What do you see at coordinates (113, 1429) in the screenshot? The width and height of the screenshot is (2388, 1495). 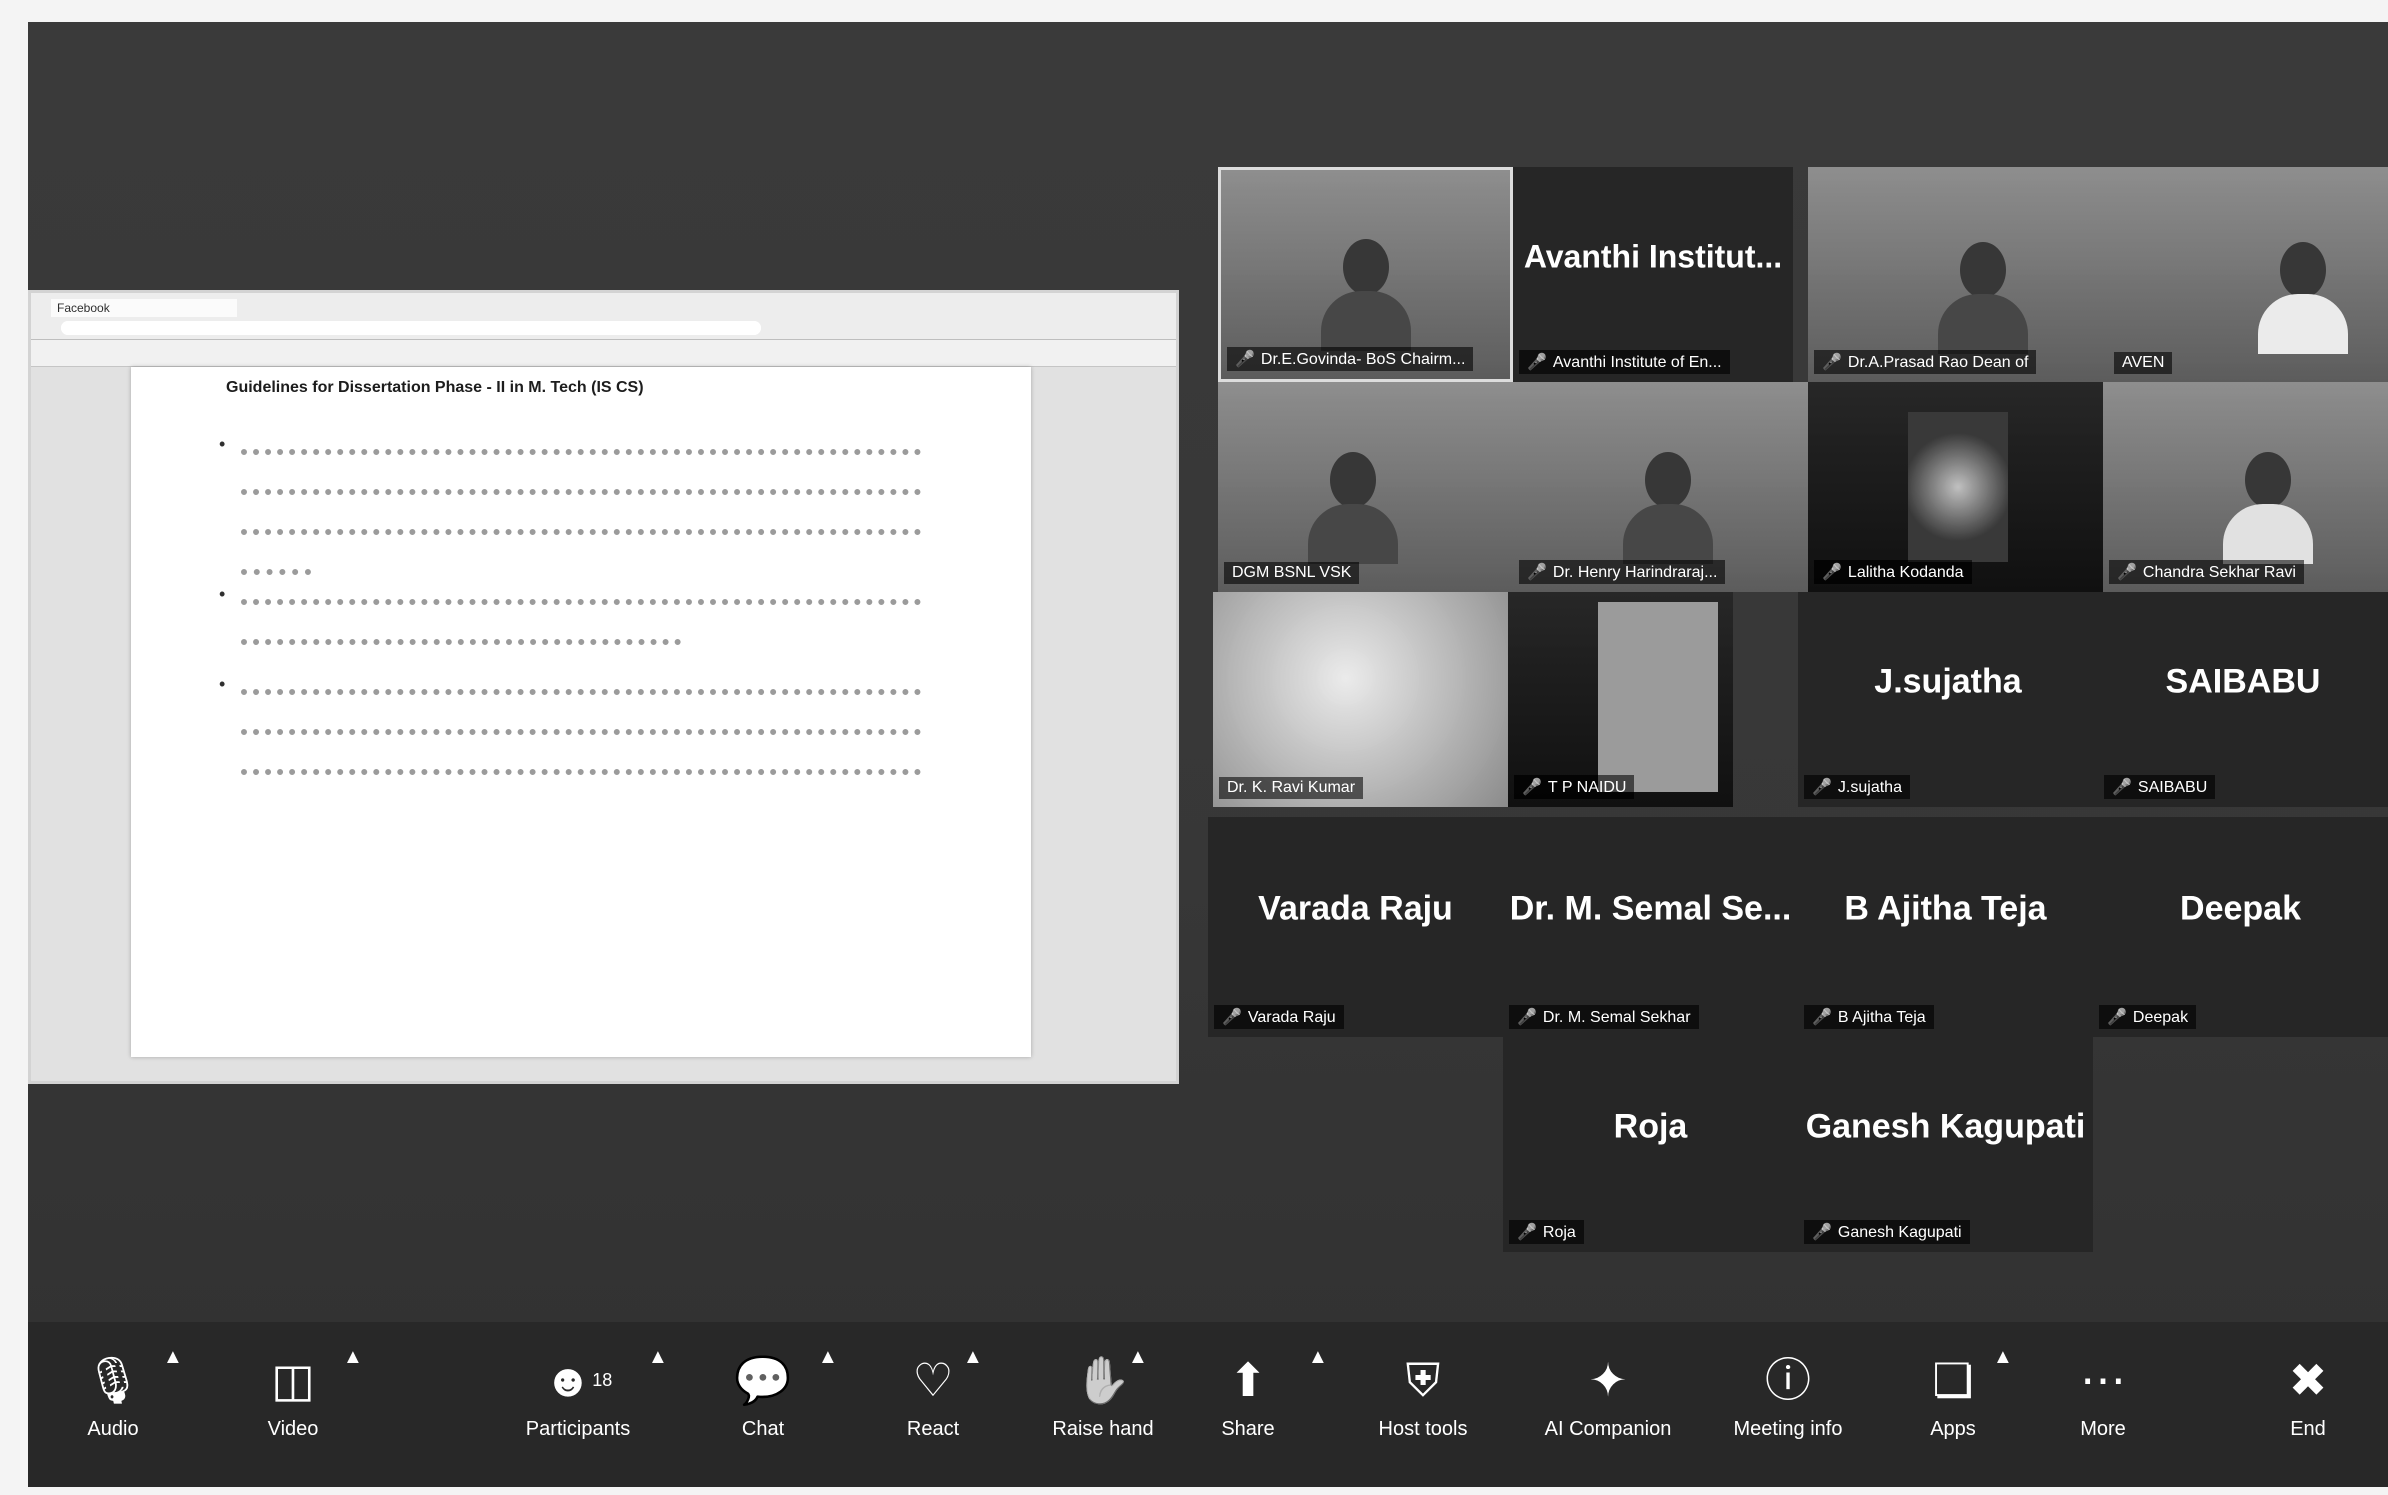 I see `audio-label: Audio` at bounding box center [113, 1429].